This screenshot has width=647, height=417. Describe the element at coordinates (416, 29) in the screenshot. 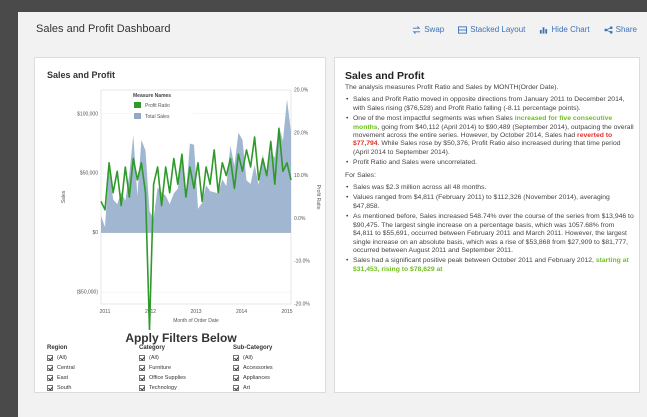

I see `swap-icon` at that location.